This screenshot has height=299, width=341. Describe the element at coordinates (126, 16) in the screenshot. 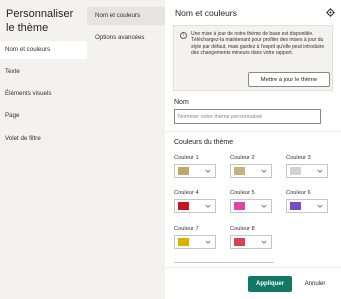

I see `sub-item-name-colors: Nom et couleurs` at that location.